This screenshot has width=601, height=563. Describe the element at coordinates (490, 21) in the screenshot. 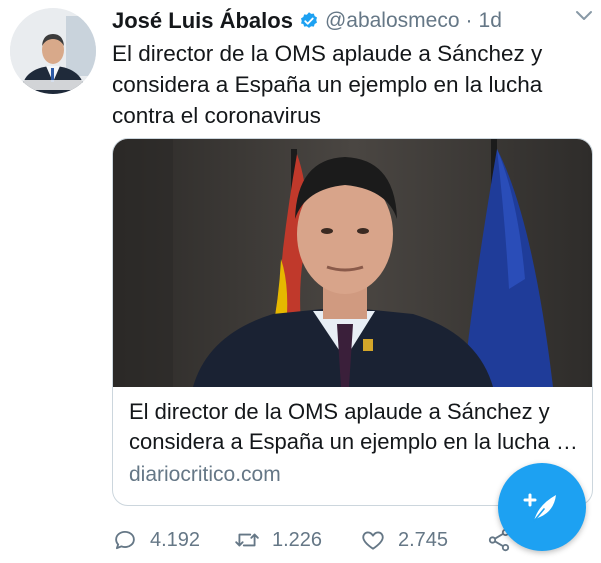

I see `tweet-timestamp: 1d` at that location.